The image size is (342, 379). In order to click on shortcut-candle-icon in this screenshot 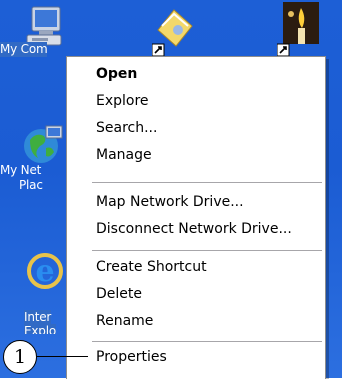, I will do `click(300, 28)`.